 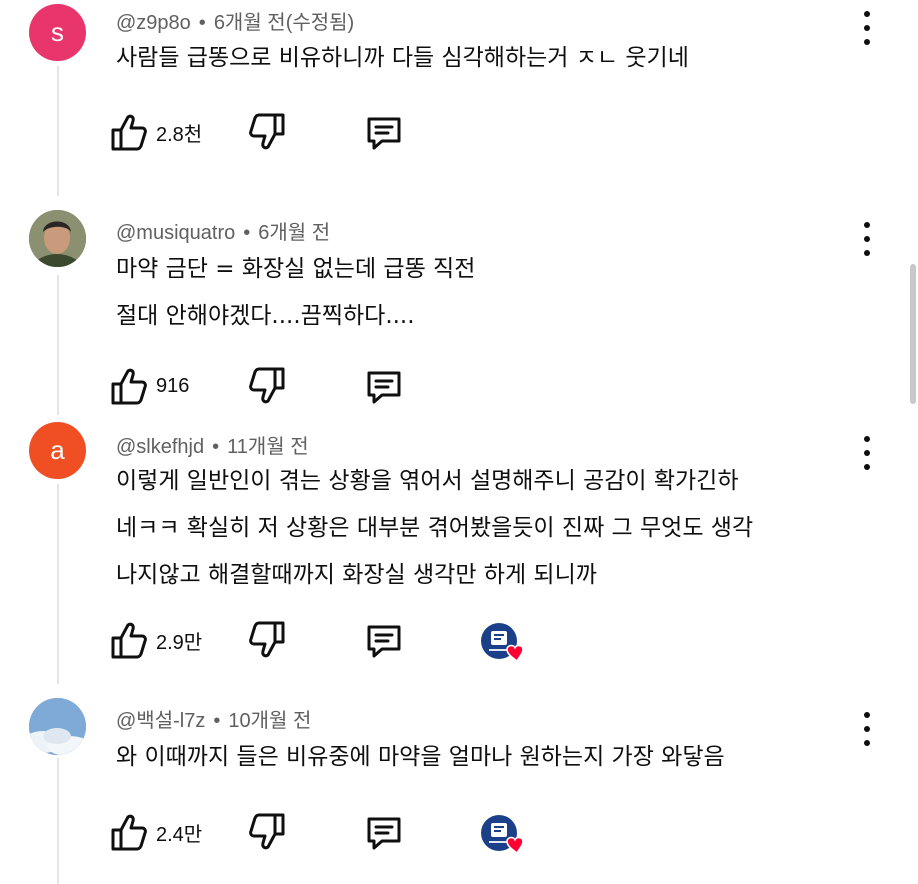 What do you see at coordinates (402, 58) in the screenshot?
I see `comment-line: 사람들 급똥으로 비유하니까 다들 심각해하는거 ㅈㄴ 웃기네` at bounding box center [402, 58].